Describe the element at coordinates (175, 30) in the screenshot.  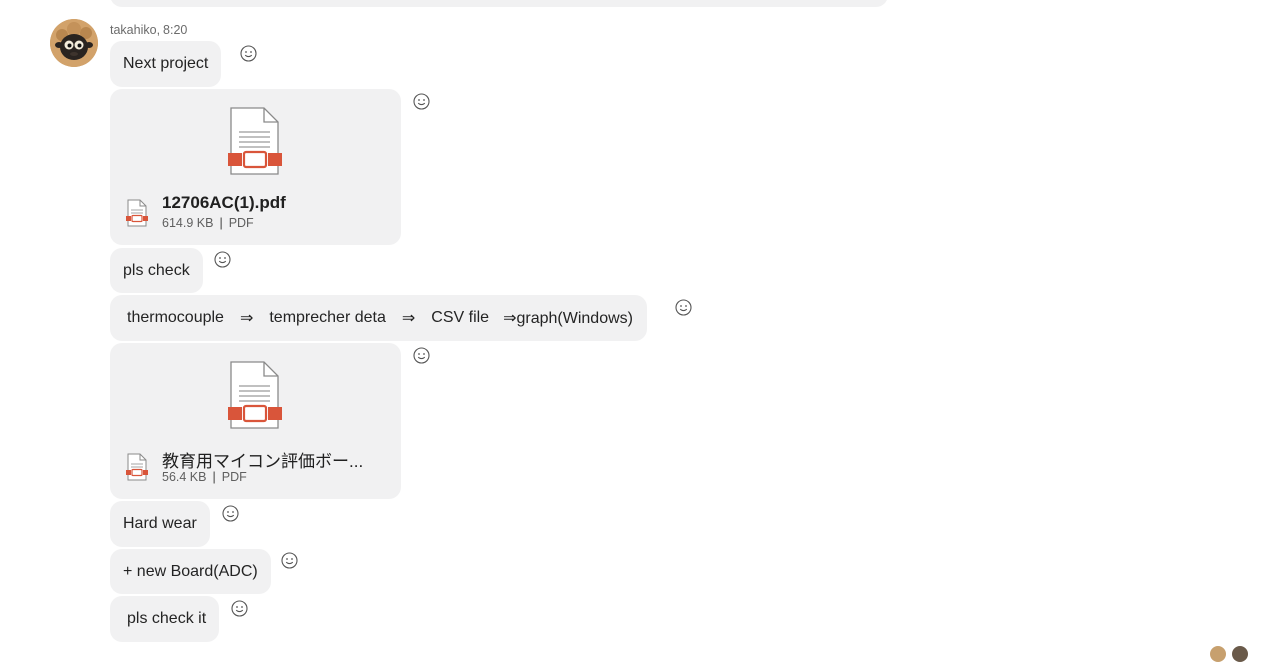
I see `message-time: 8:20` at that location.